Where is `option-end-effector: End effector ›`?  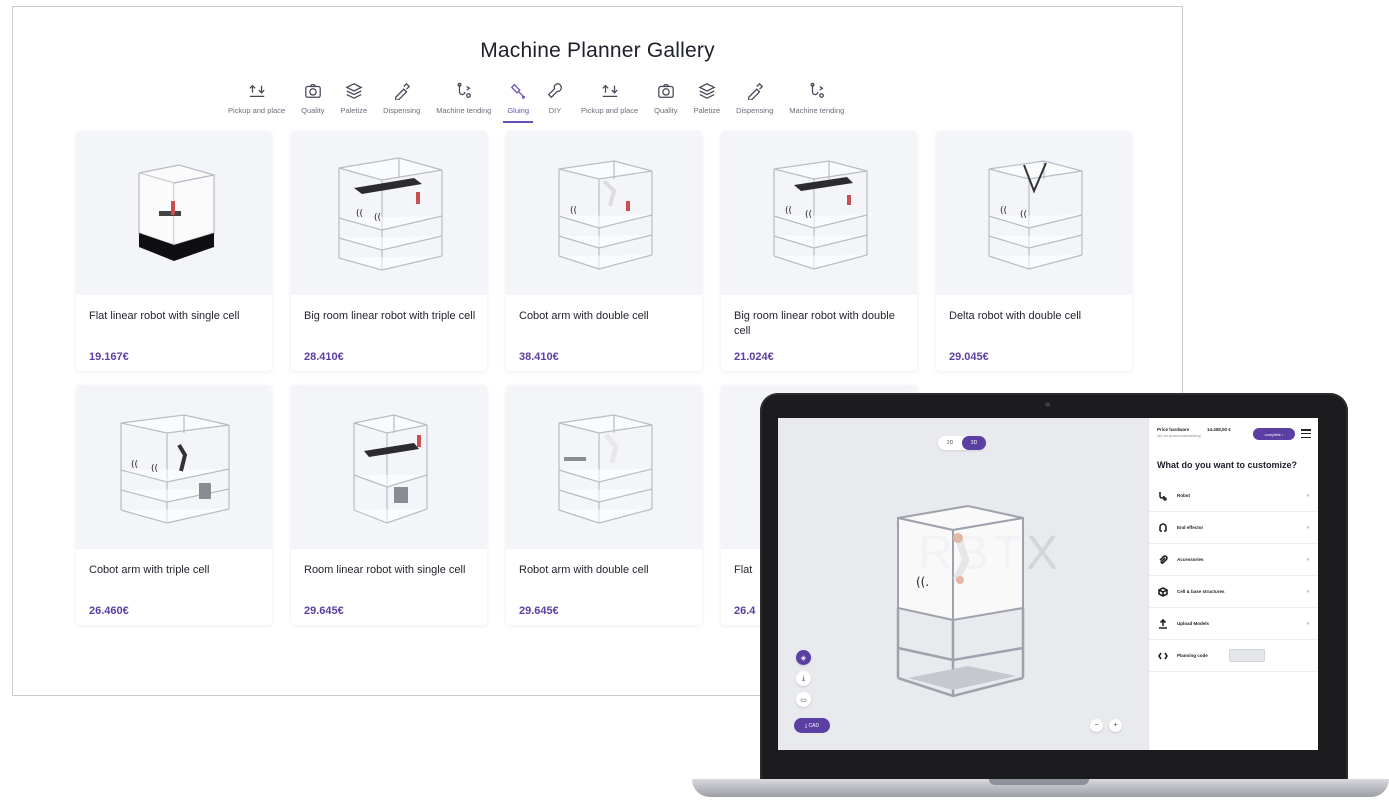 option-end-effector: End effector › is located at coordinates (1233, 528).